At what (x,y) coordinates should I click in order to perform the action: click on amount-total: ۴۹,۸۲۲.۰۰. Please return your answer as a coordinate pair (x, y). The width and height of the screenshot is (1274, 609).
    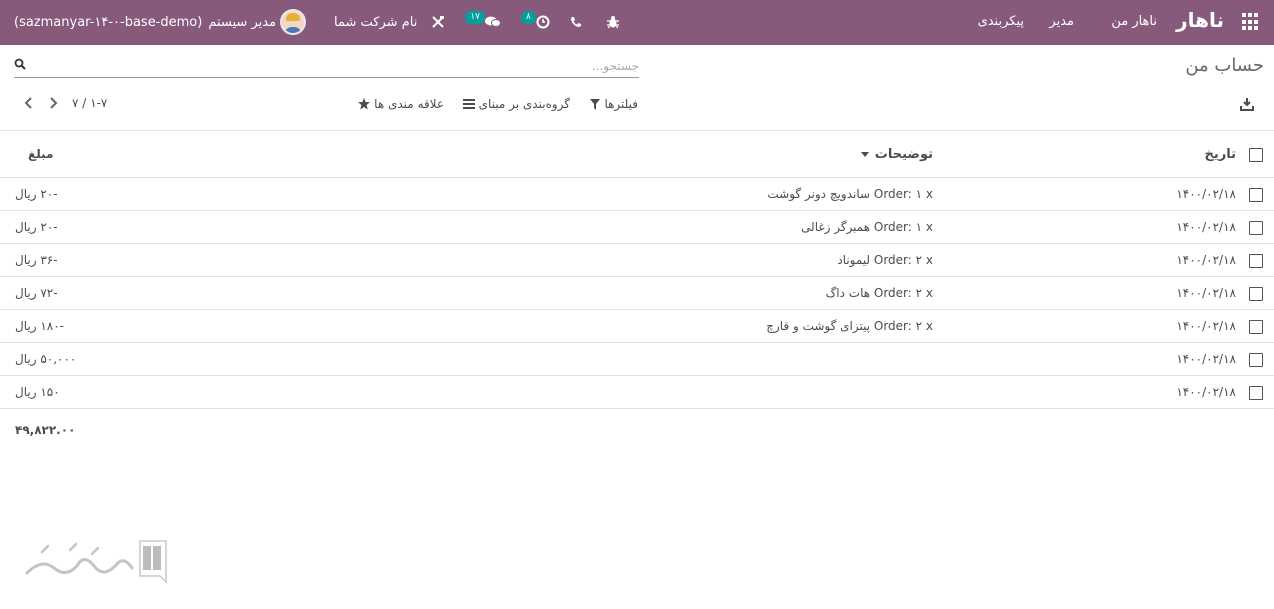
    Looking at the image, I should click on (45, 430).